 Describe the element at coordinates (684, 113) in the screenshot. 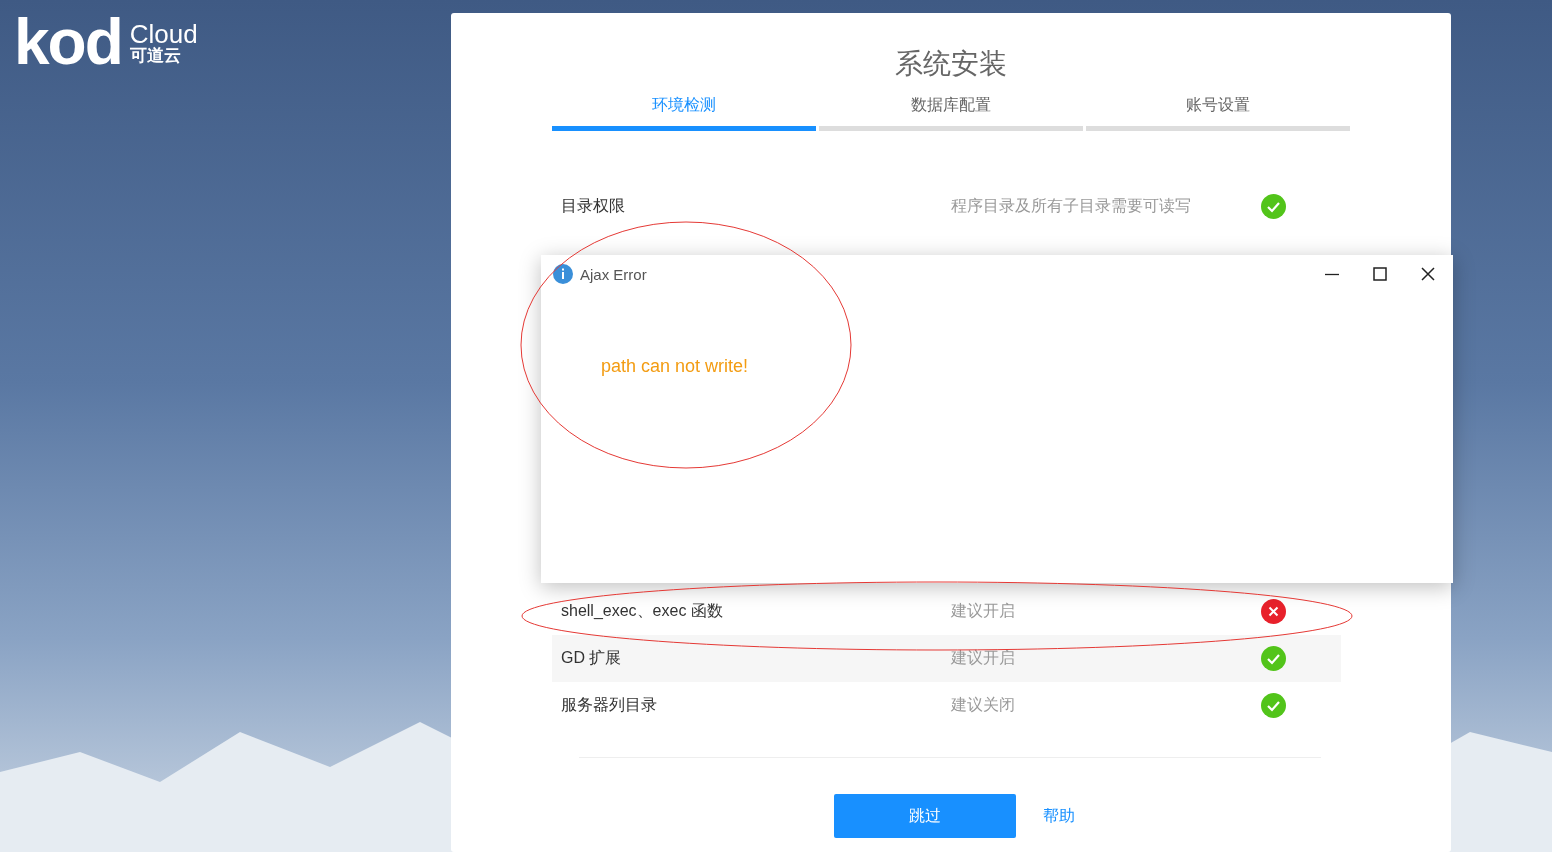

I see `step-tab: 环境检测` at that location.